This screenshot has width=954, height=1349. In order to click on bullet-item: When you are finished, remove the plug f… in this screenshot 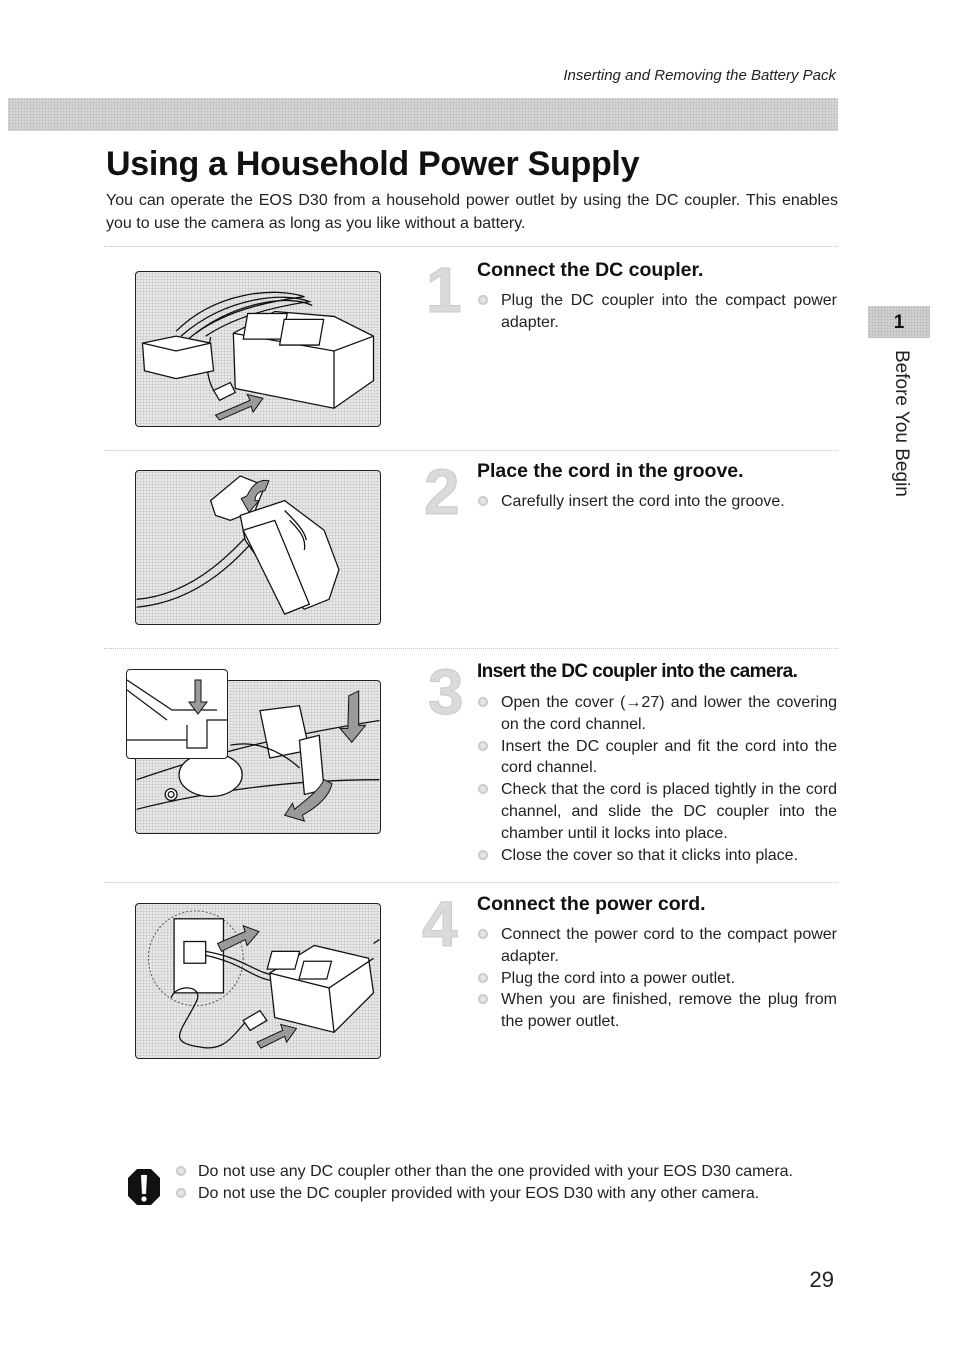, I will do `click(657, 1011)`.